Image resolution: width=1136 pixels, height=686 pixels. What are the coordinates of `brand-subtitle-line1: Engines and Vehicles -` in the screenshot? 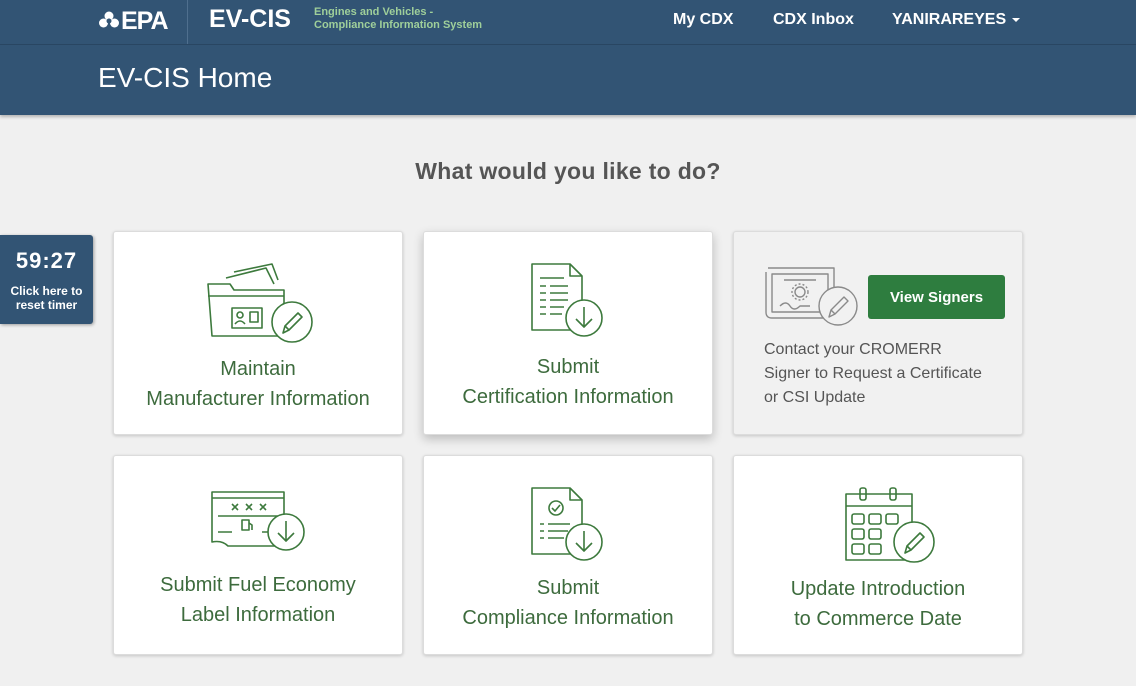 It's located at (374, 12).